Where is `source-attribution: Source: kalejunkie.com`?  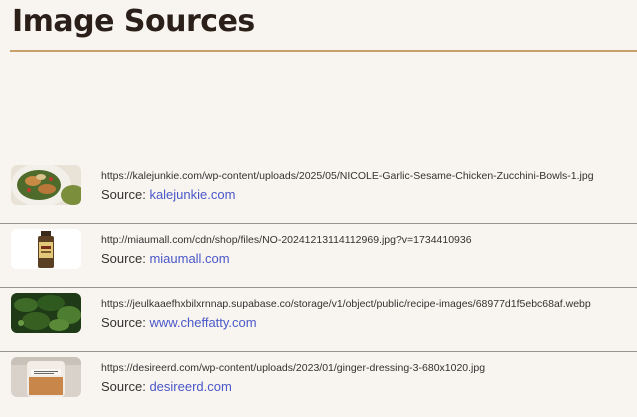
source-attribution: Source: kalejunkie.com is located at coordinates (168, 194).